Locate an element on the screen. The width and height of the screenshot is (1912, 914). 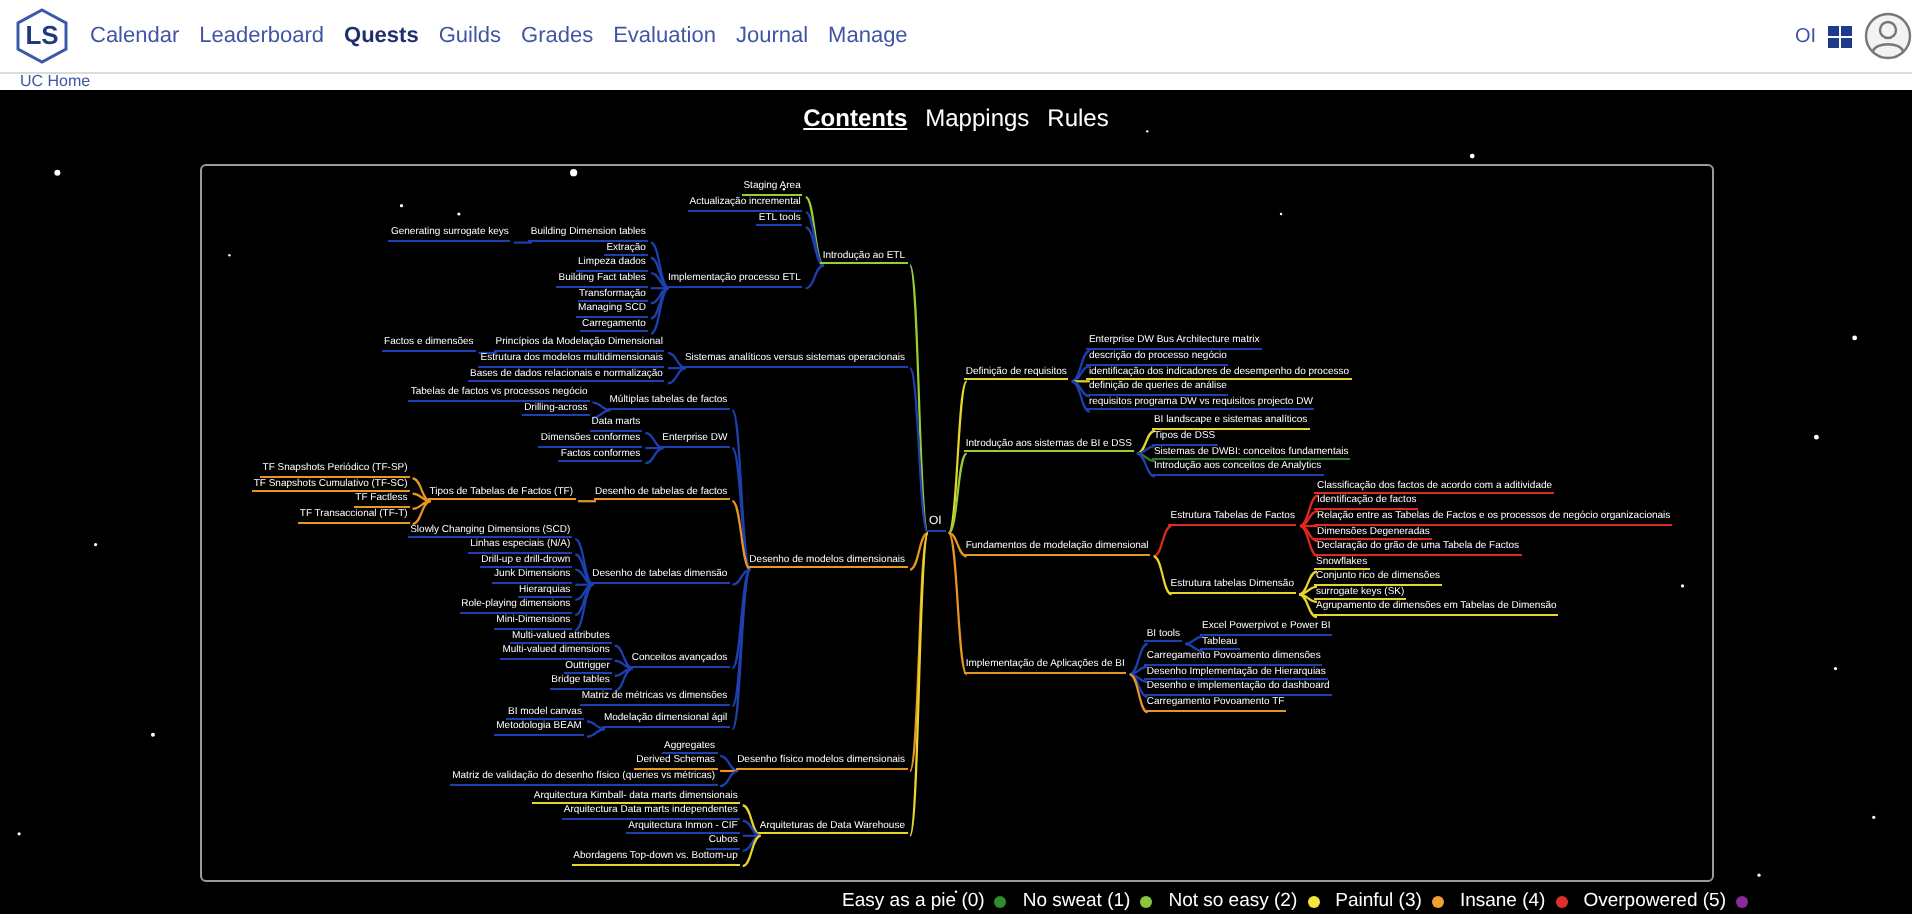
logo: LS is located at coordinates (42, 36).